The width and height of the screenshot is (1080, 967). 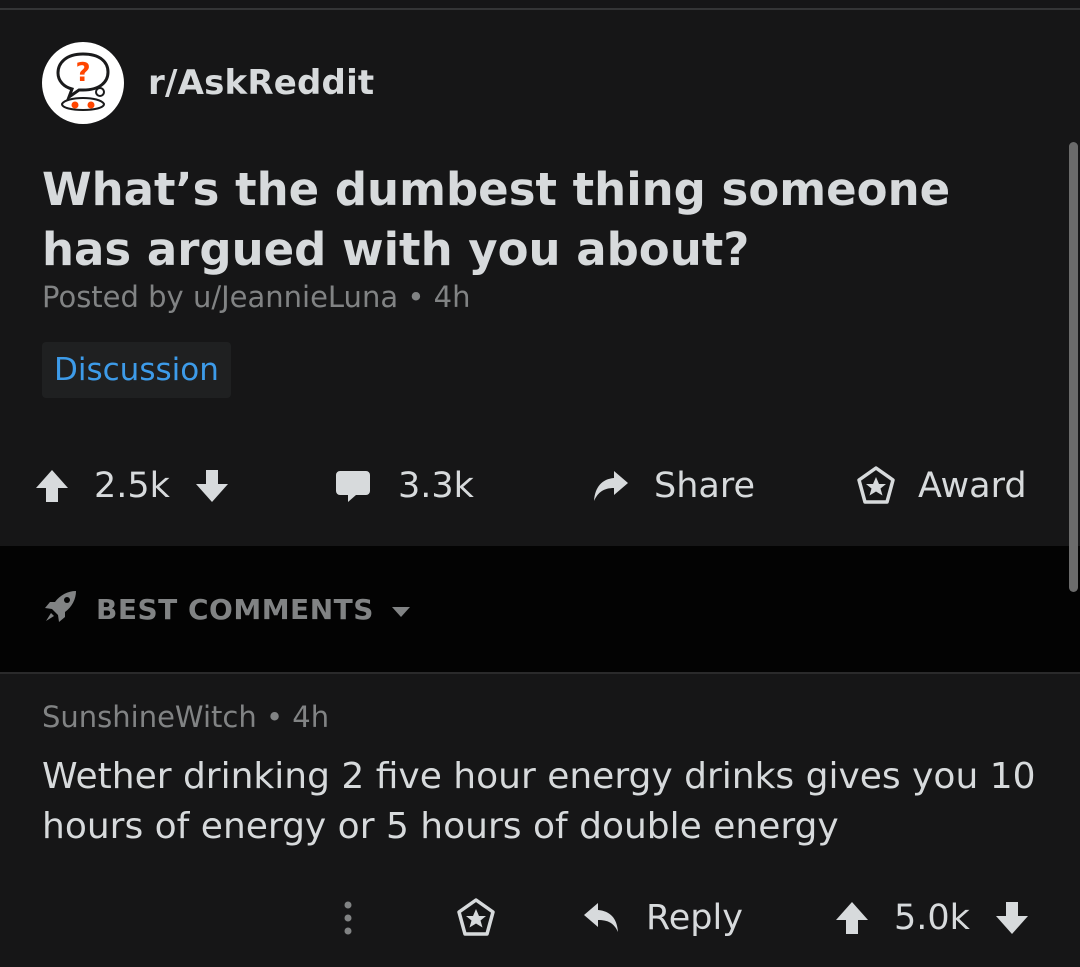 I want to click on rocket-icon, so click(x=61, y=609).